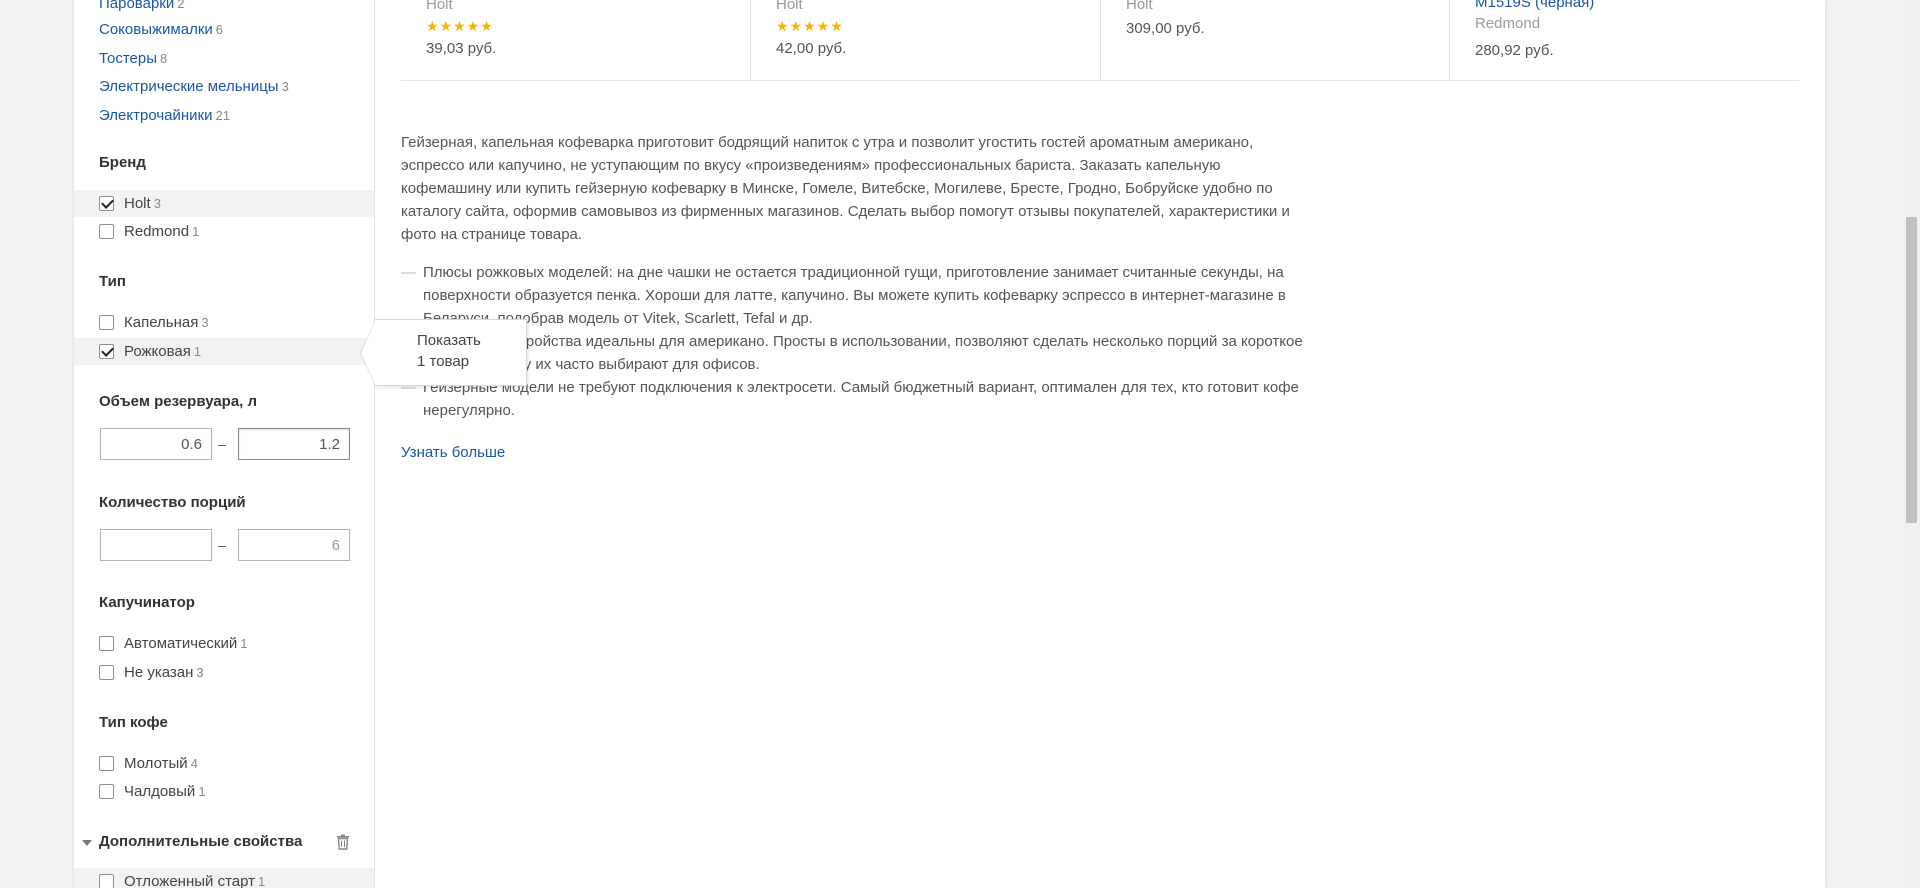  What do you see at coordinates (451, 352) in the screenshot?
I see `show-results-popup: Показать 1 товар` at bounding box center [451, 352].